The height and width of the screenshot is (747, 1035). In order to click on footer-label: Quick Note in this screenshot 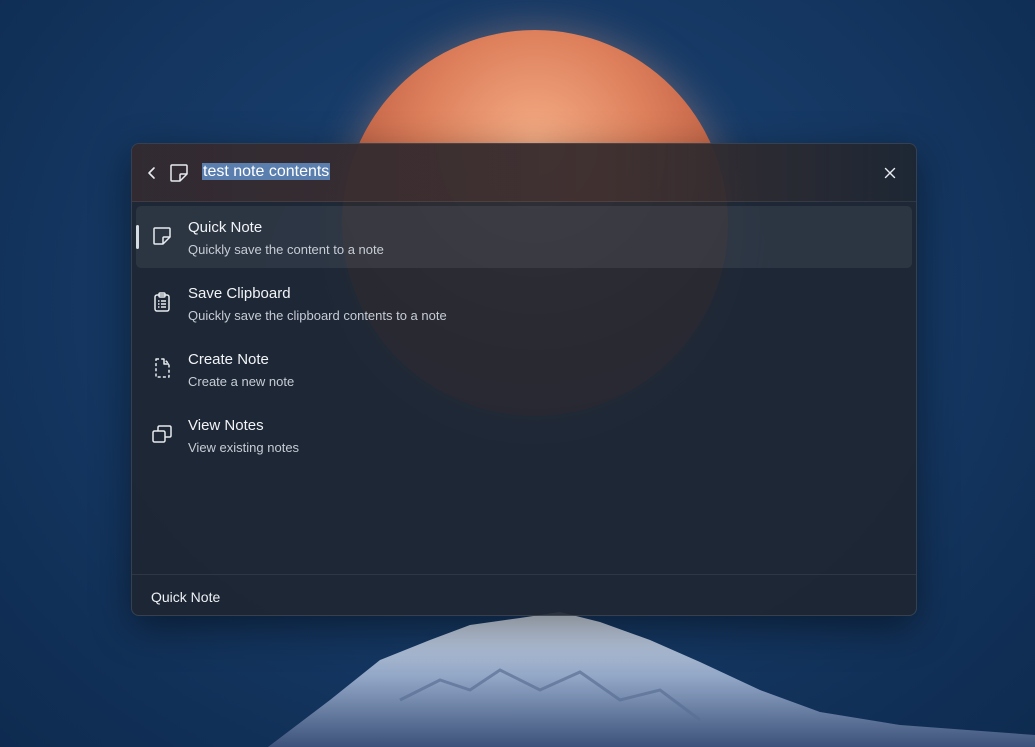, I will do `click(186, 597)`.